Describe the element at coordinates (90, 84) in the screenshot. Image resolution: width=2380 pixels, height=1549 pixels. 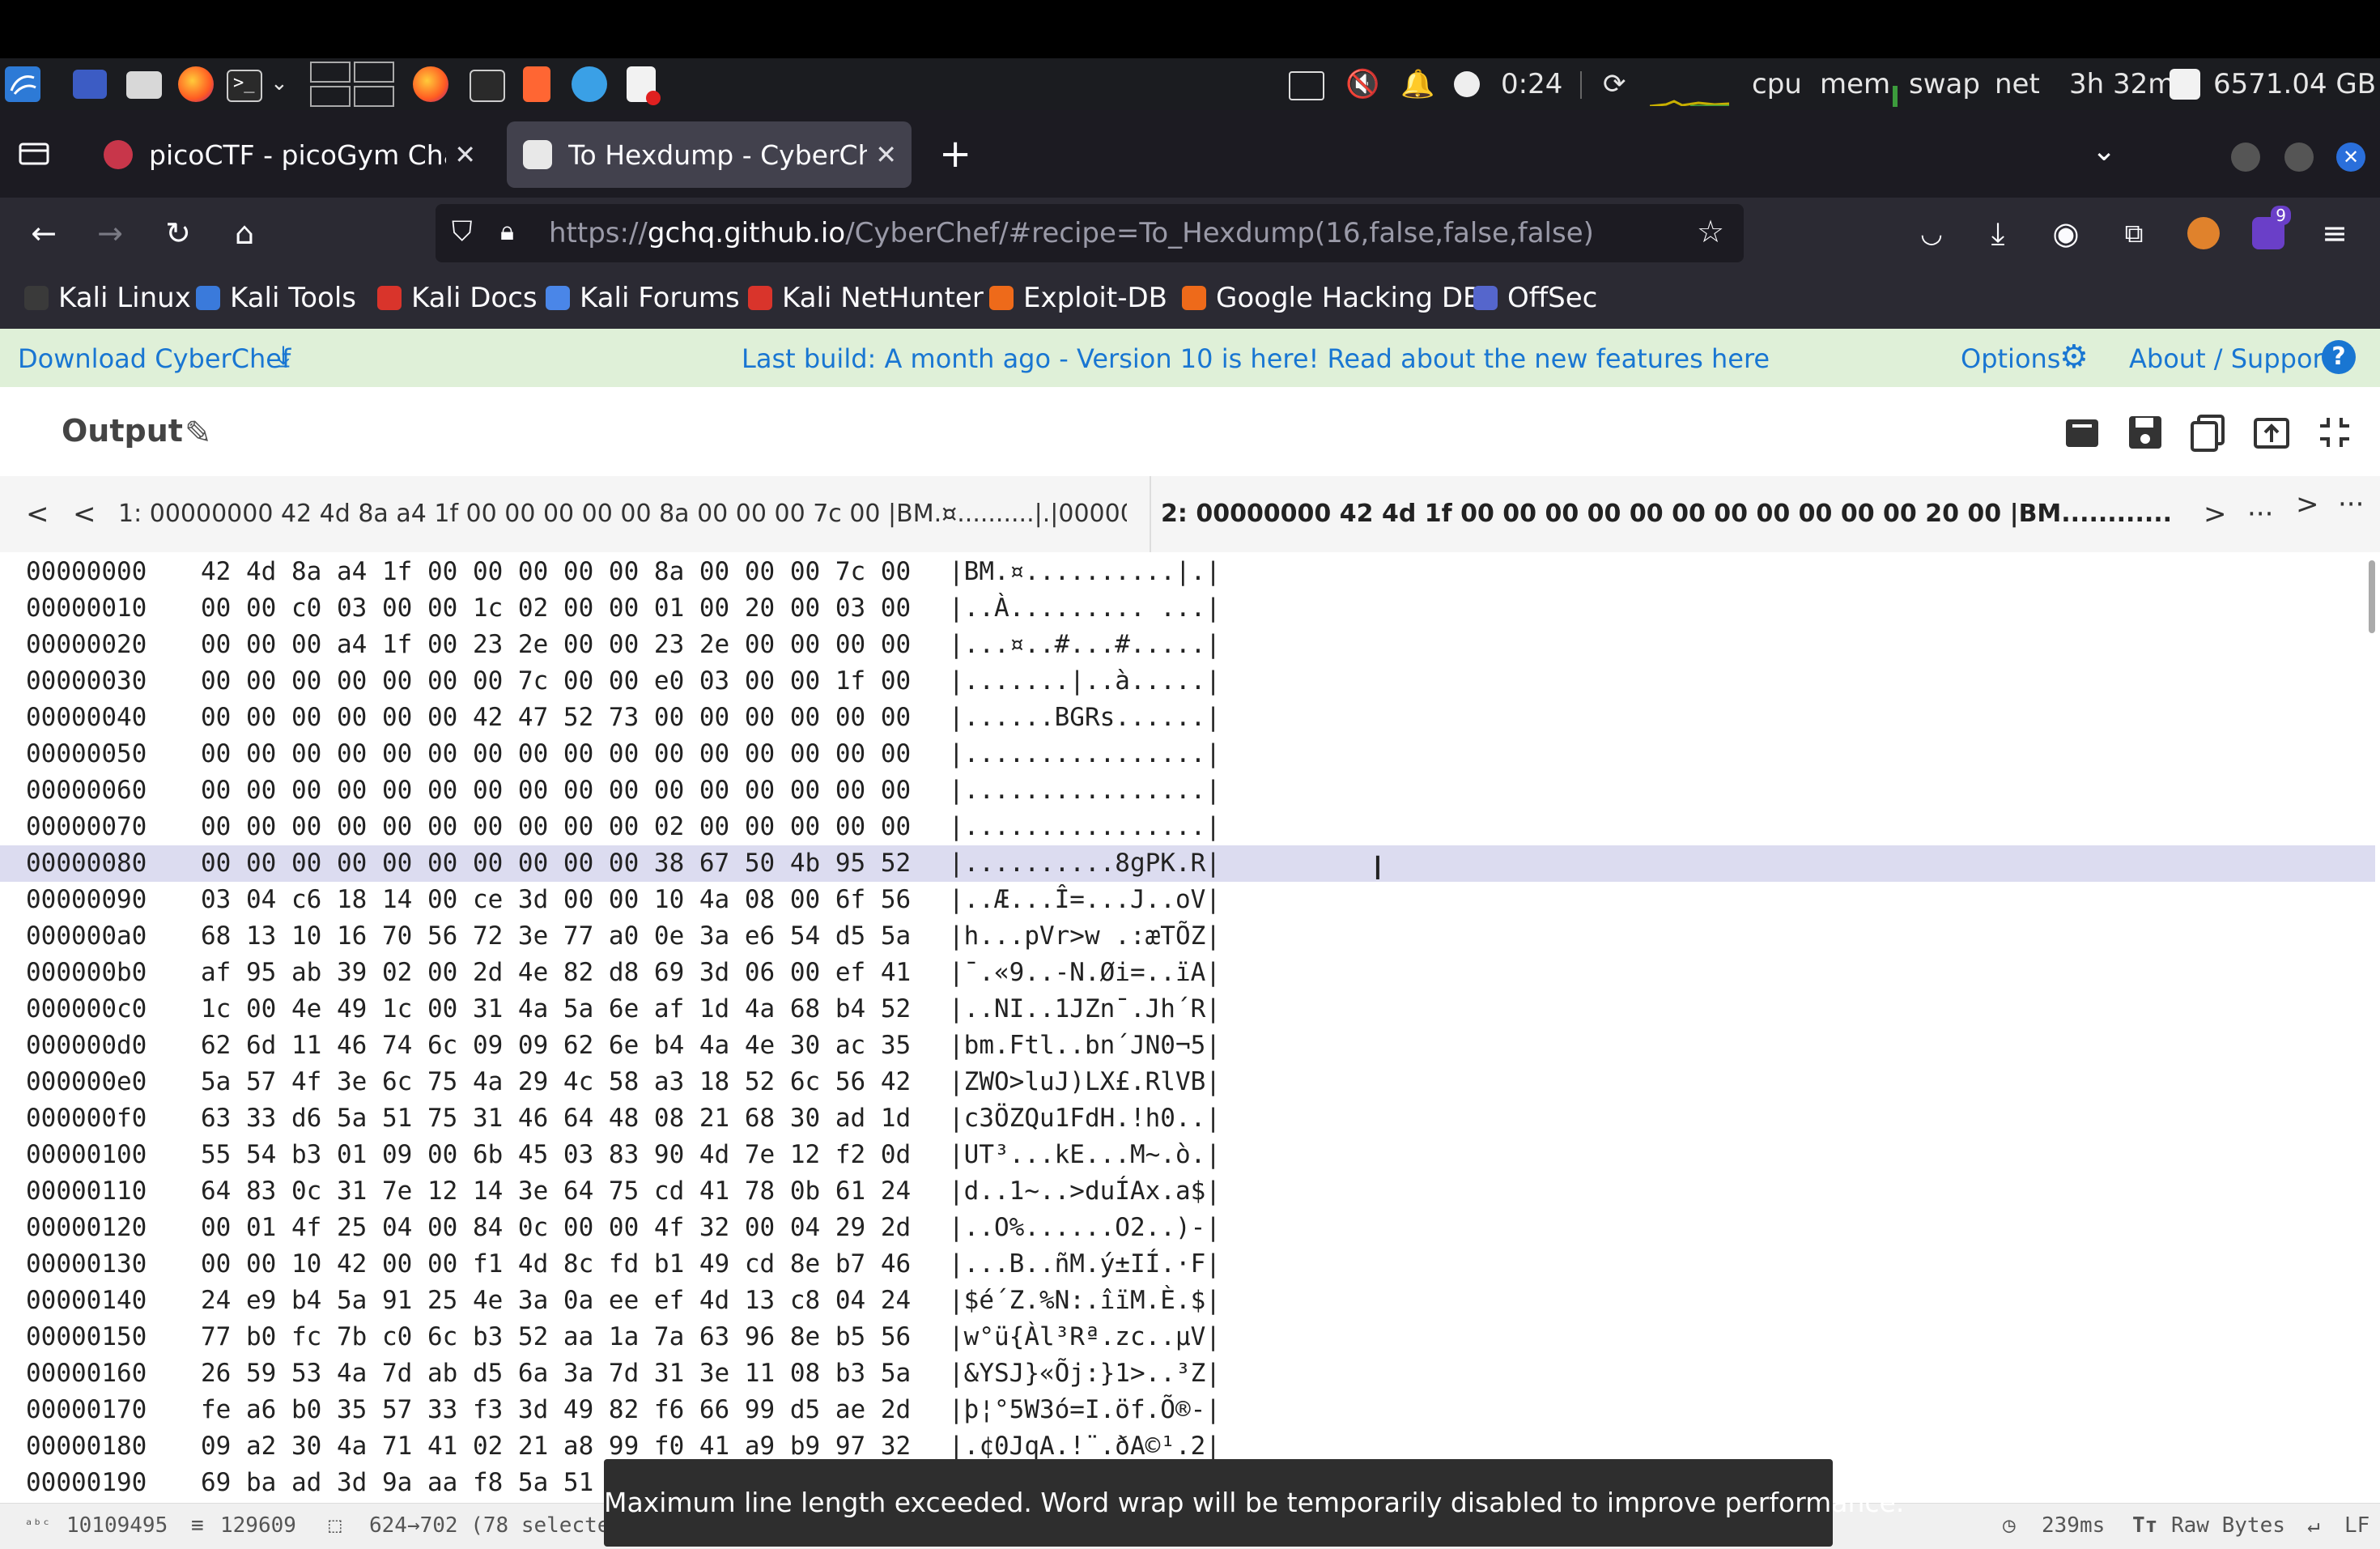
I see `desktop-icon` at that location.